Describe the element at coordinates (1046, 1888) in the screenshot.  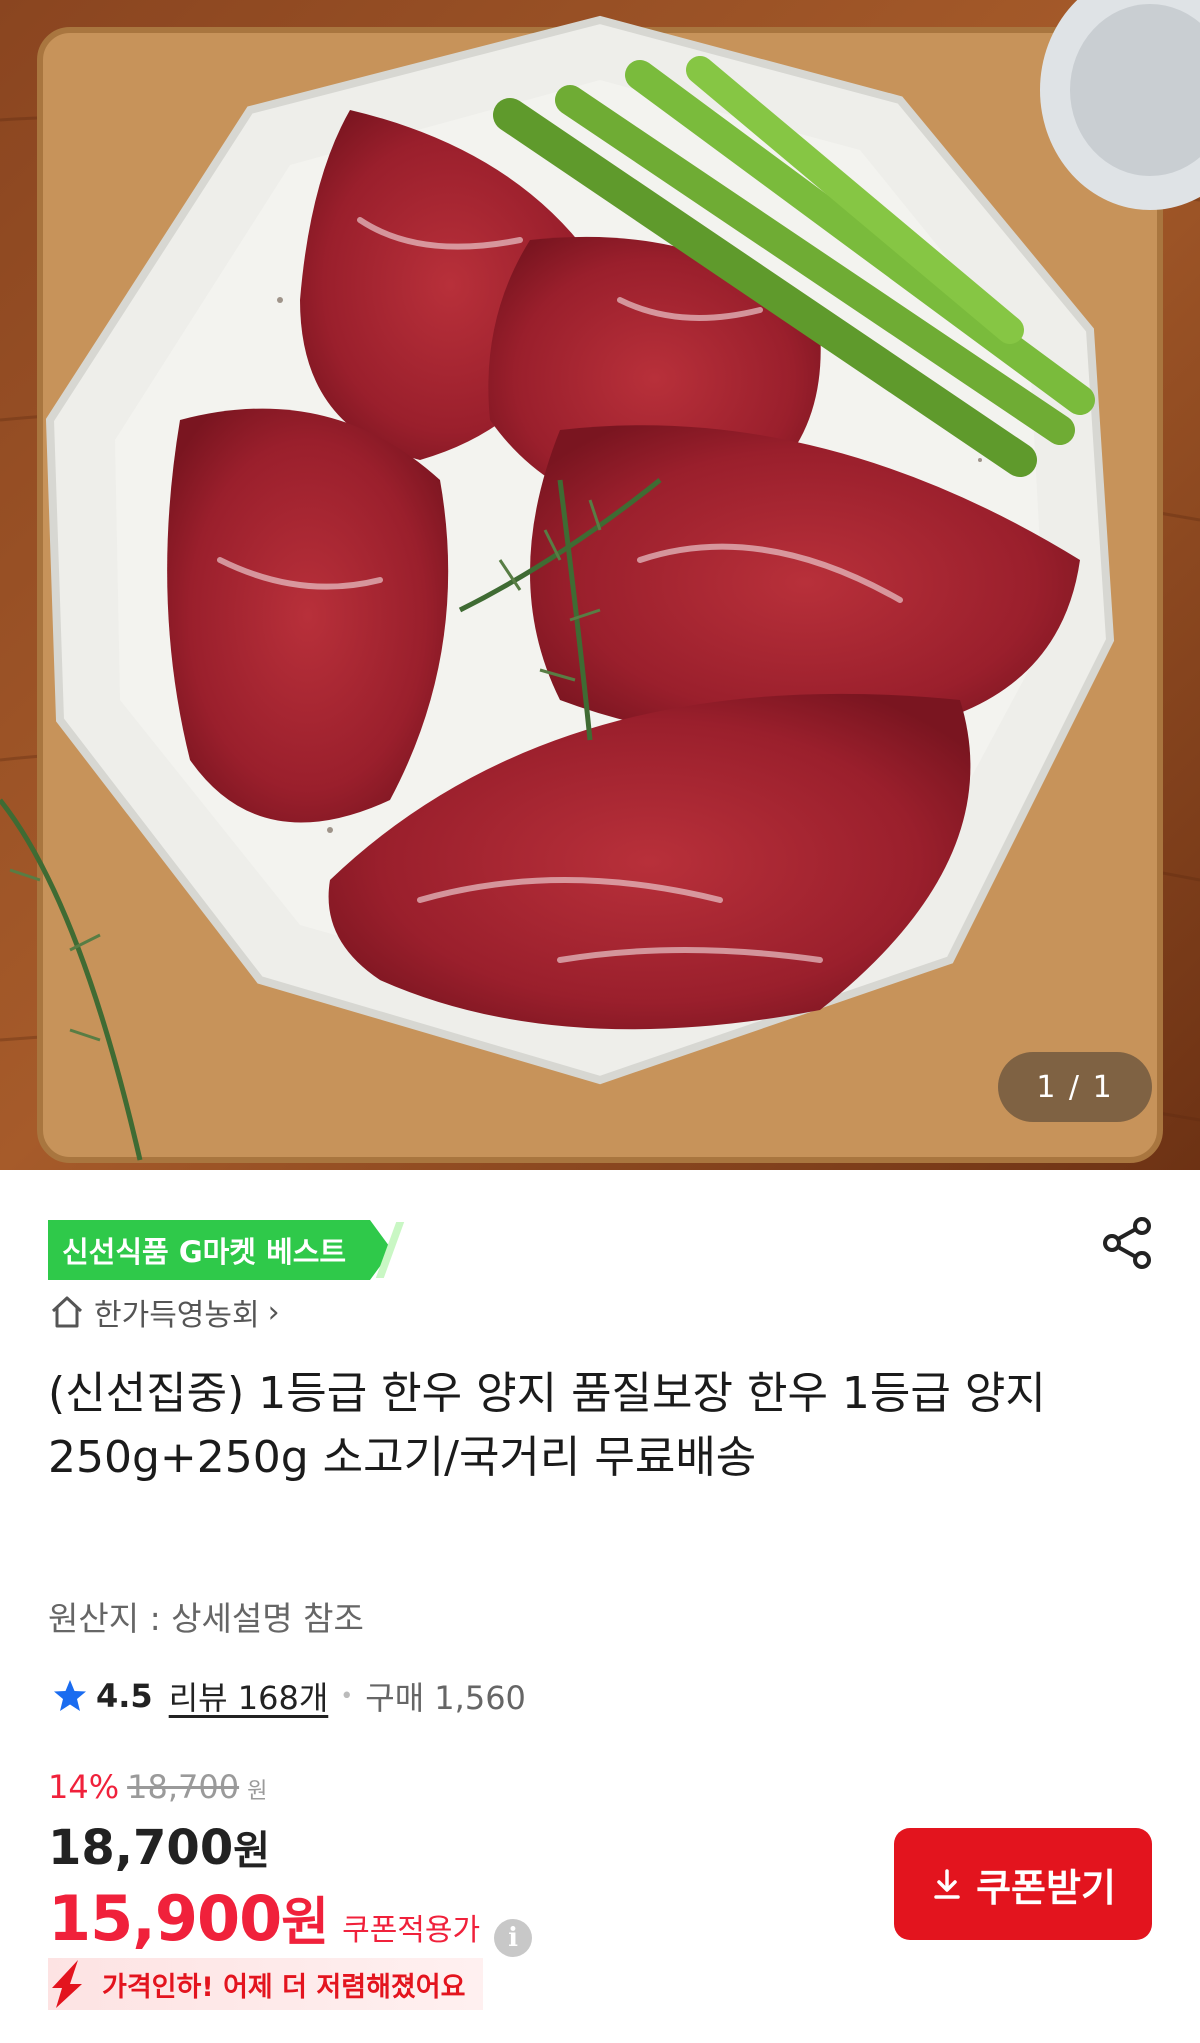
I see `get-coupon-label: 쿠폰받기` at that location.